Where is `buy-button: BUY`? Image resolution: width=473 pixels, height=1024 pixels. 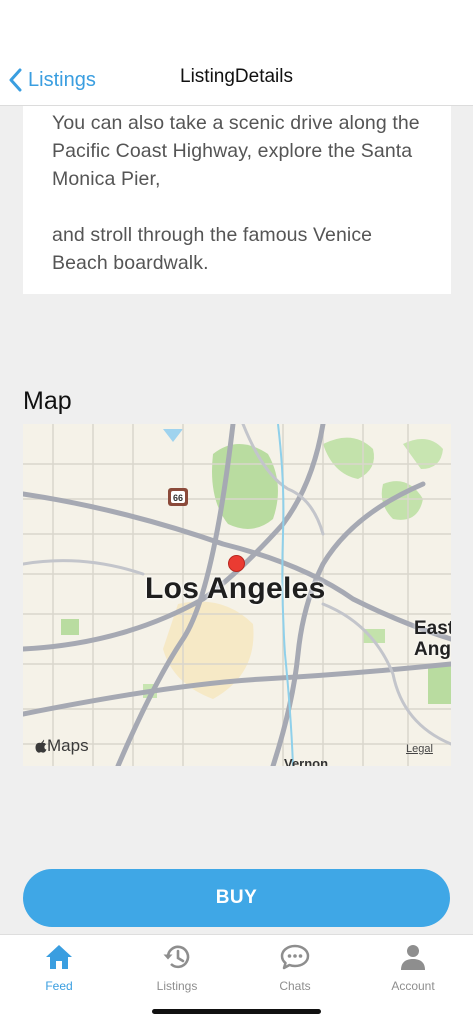 buy-button: BUY is located at coordinates (236, 898).